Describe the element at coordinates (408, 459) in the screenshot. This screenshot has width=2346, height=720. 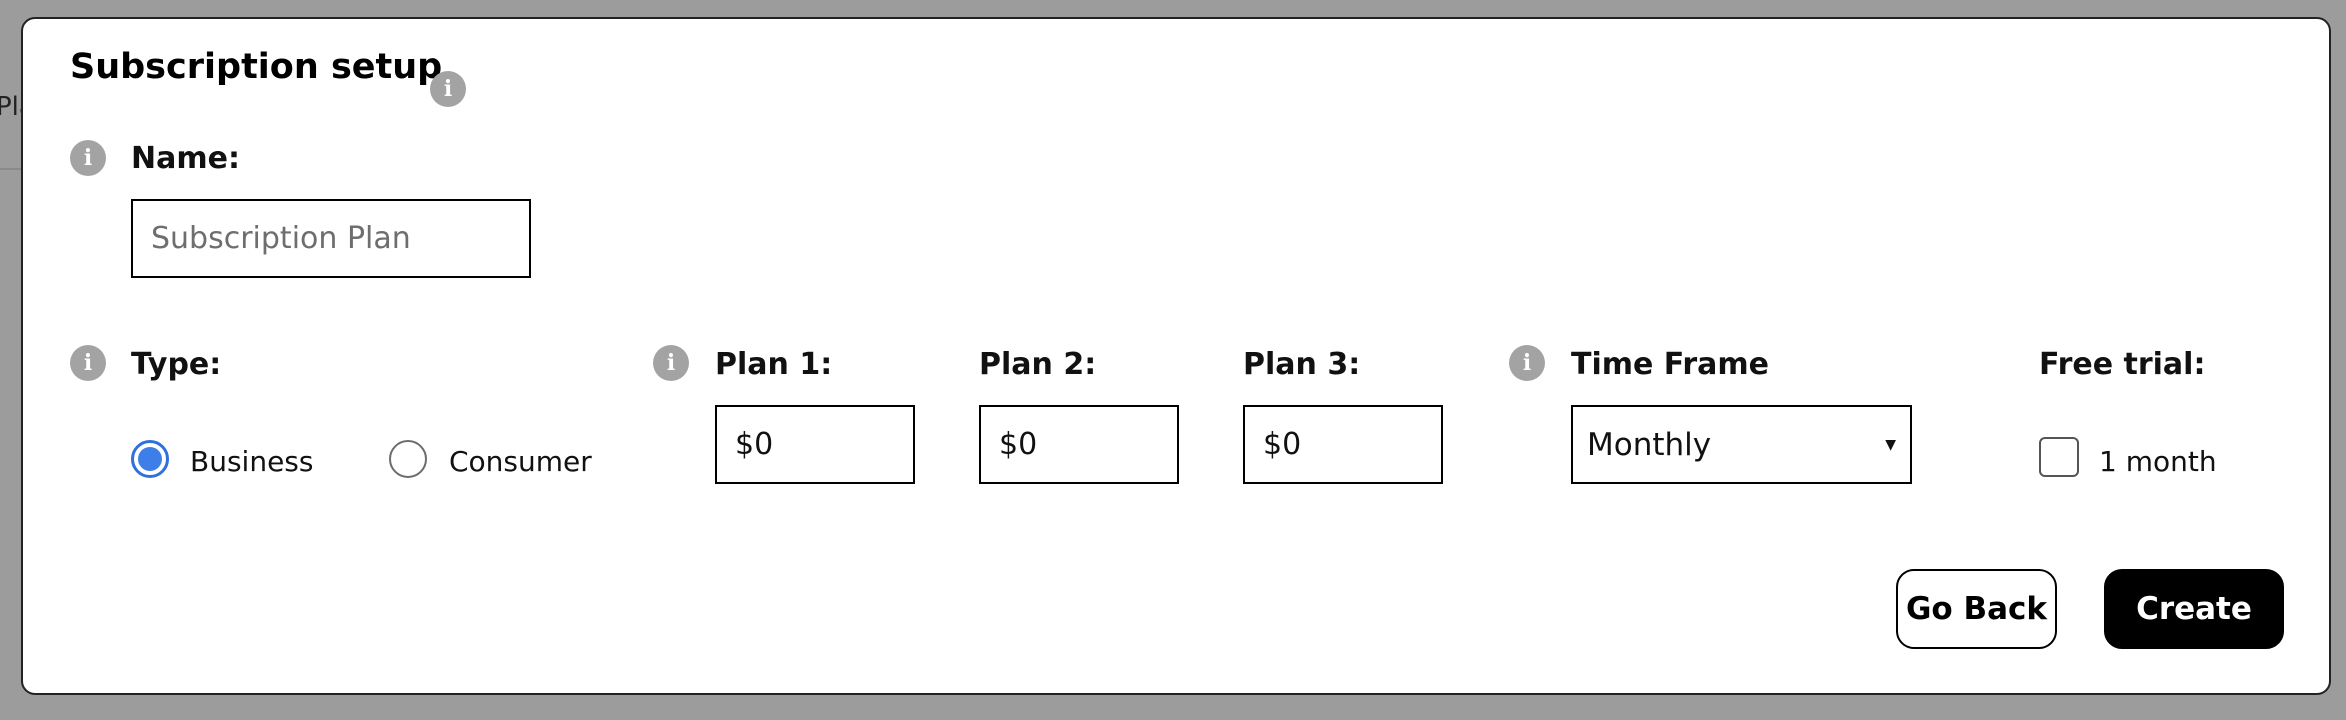
I see `type-consumer-radio` at that location.